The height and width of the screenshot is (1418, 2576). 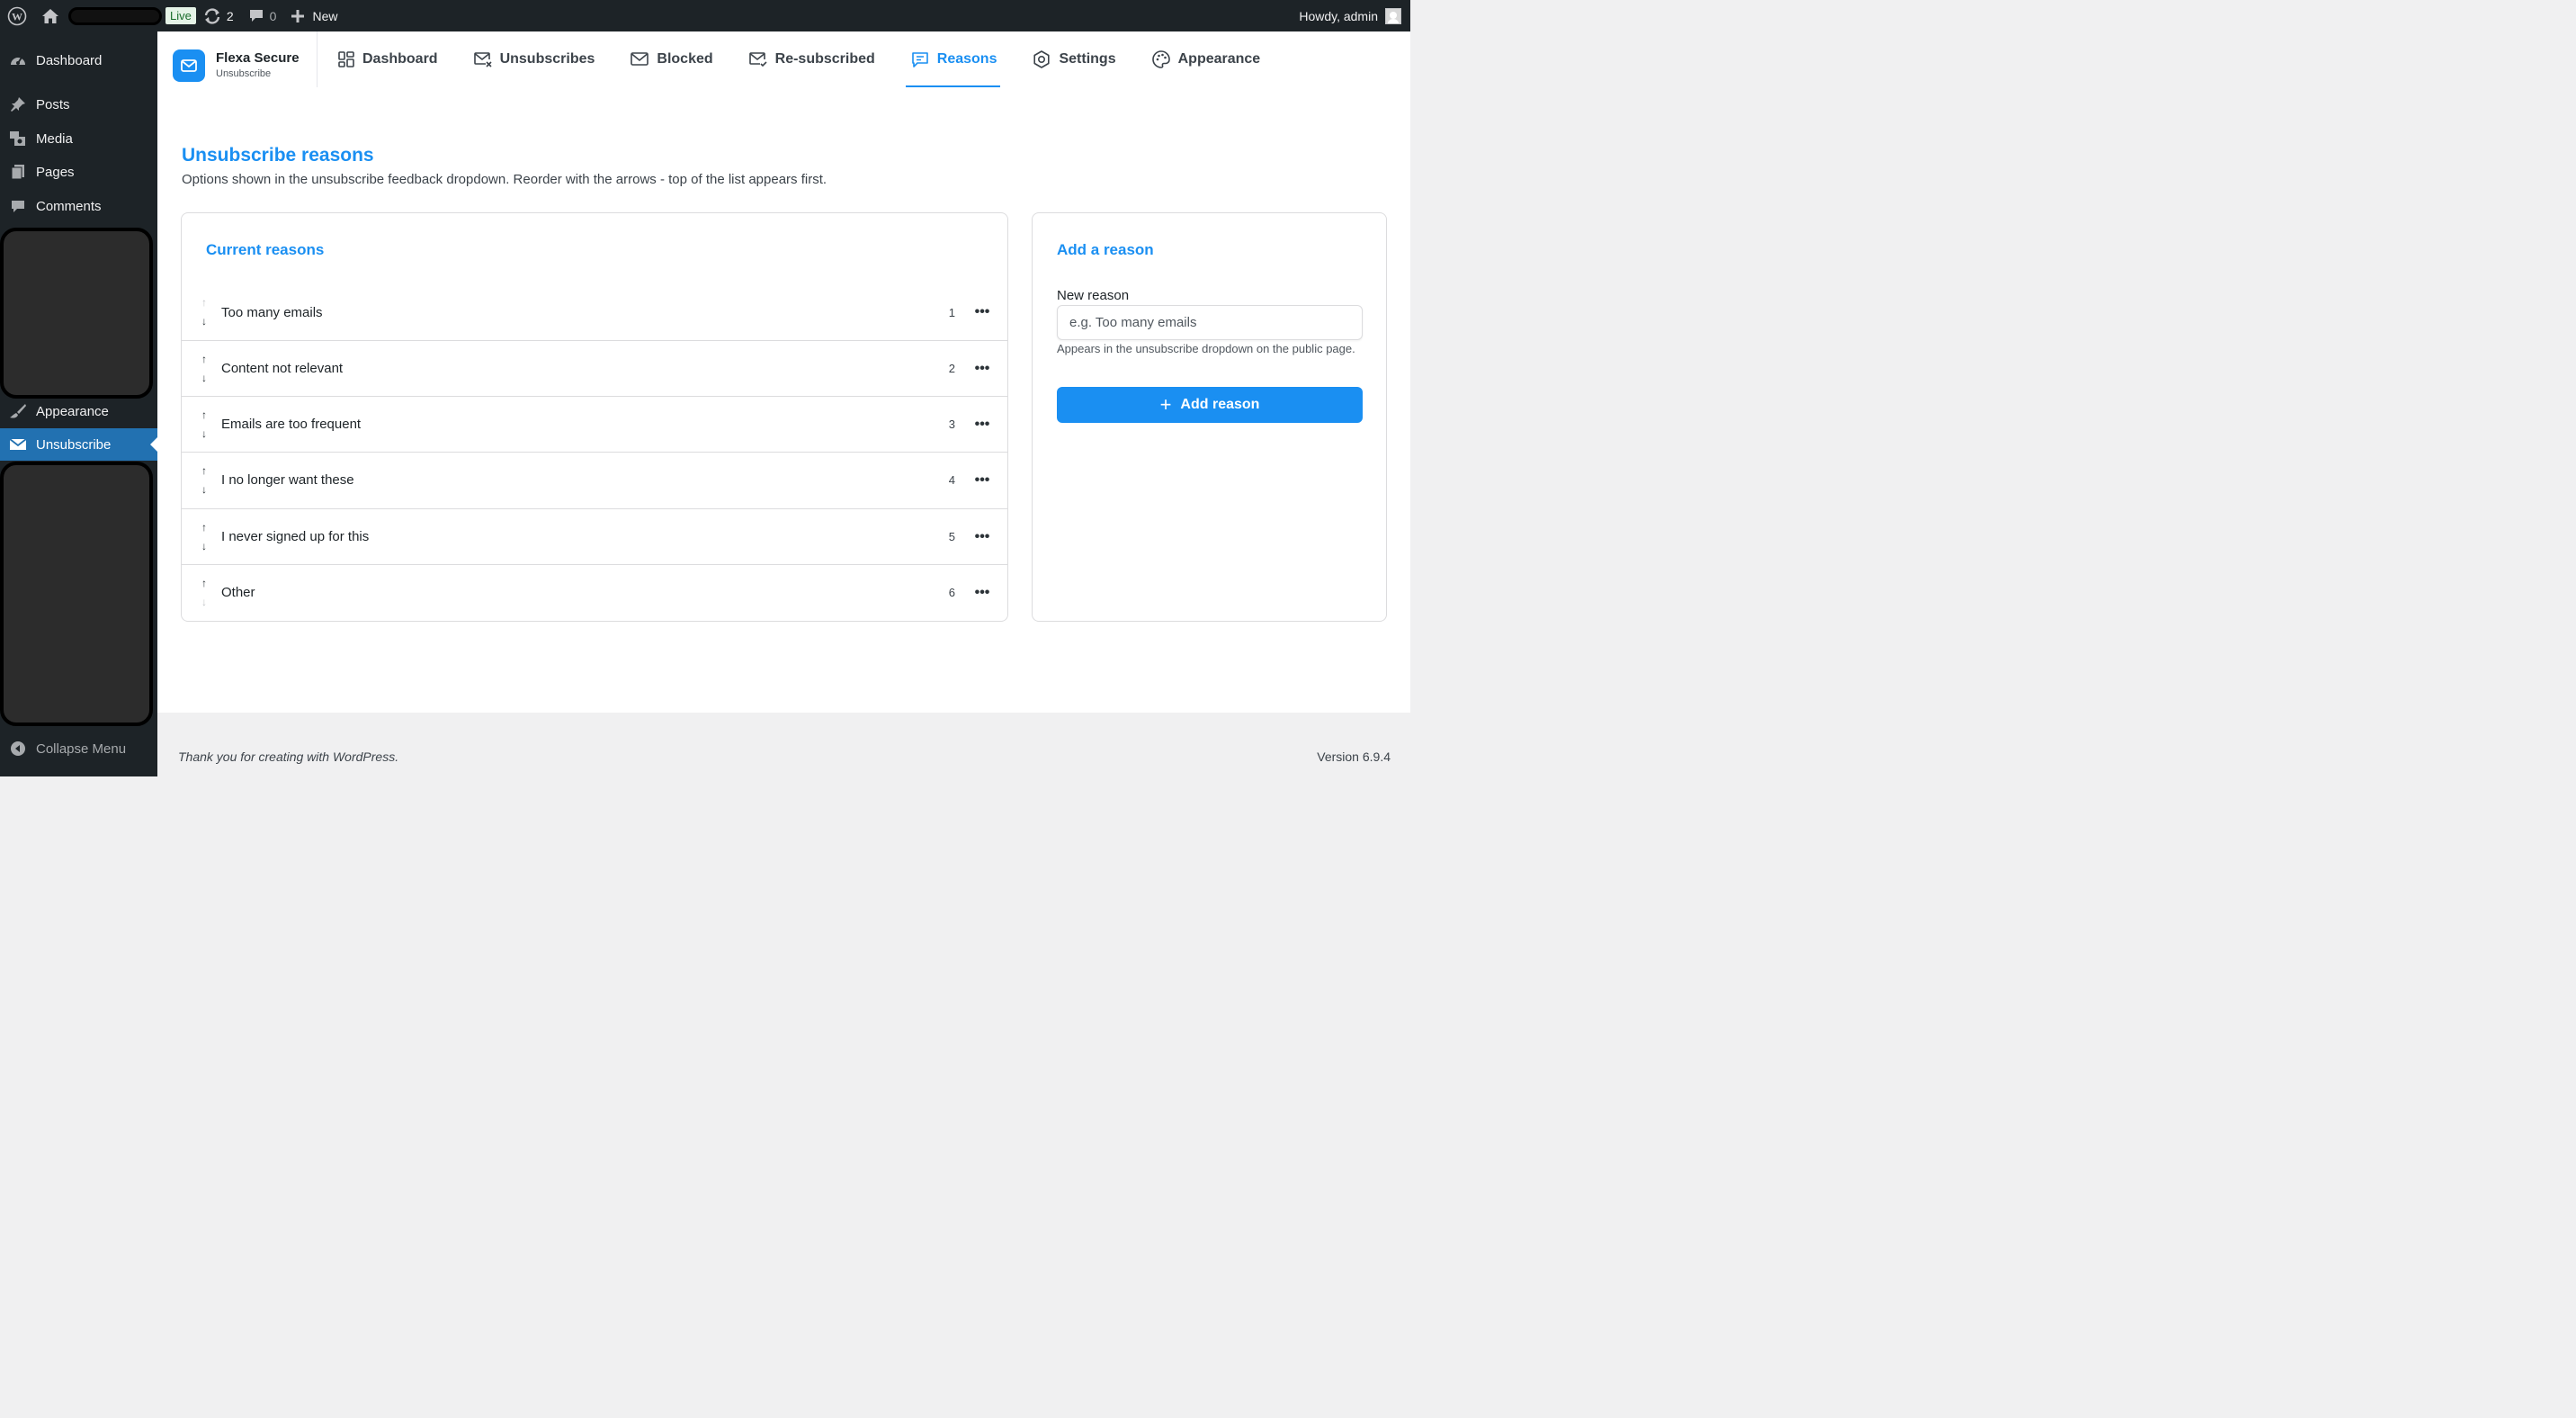 I want to click on sidebar-item-label: Pages, so click(x=55, y=172).